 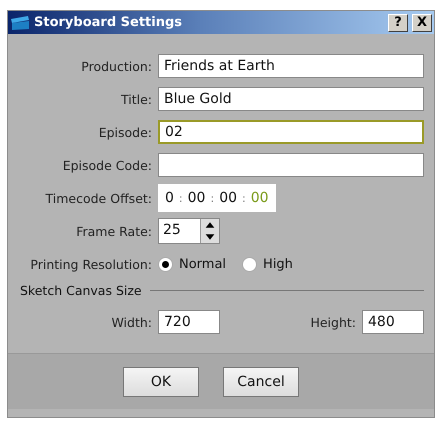 I want to click on window-title: Storyboard Settings, so click(x=109, y=22).